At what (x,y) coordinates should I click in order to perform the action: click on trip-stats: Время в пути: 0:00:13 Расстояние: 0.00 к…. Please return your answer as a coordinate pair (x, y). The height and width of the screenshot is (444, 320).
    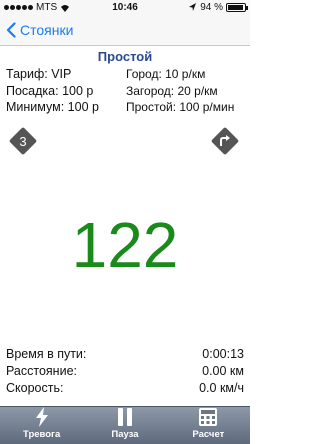
    Looking at the image, I should click on (125, 371).